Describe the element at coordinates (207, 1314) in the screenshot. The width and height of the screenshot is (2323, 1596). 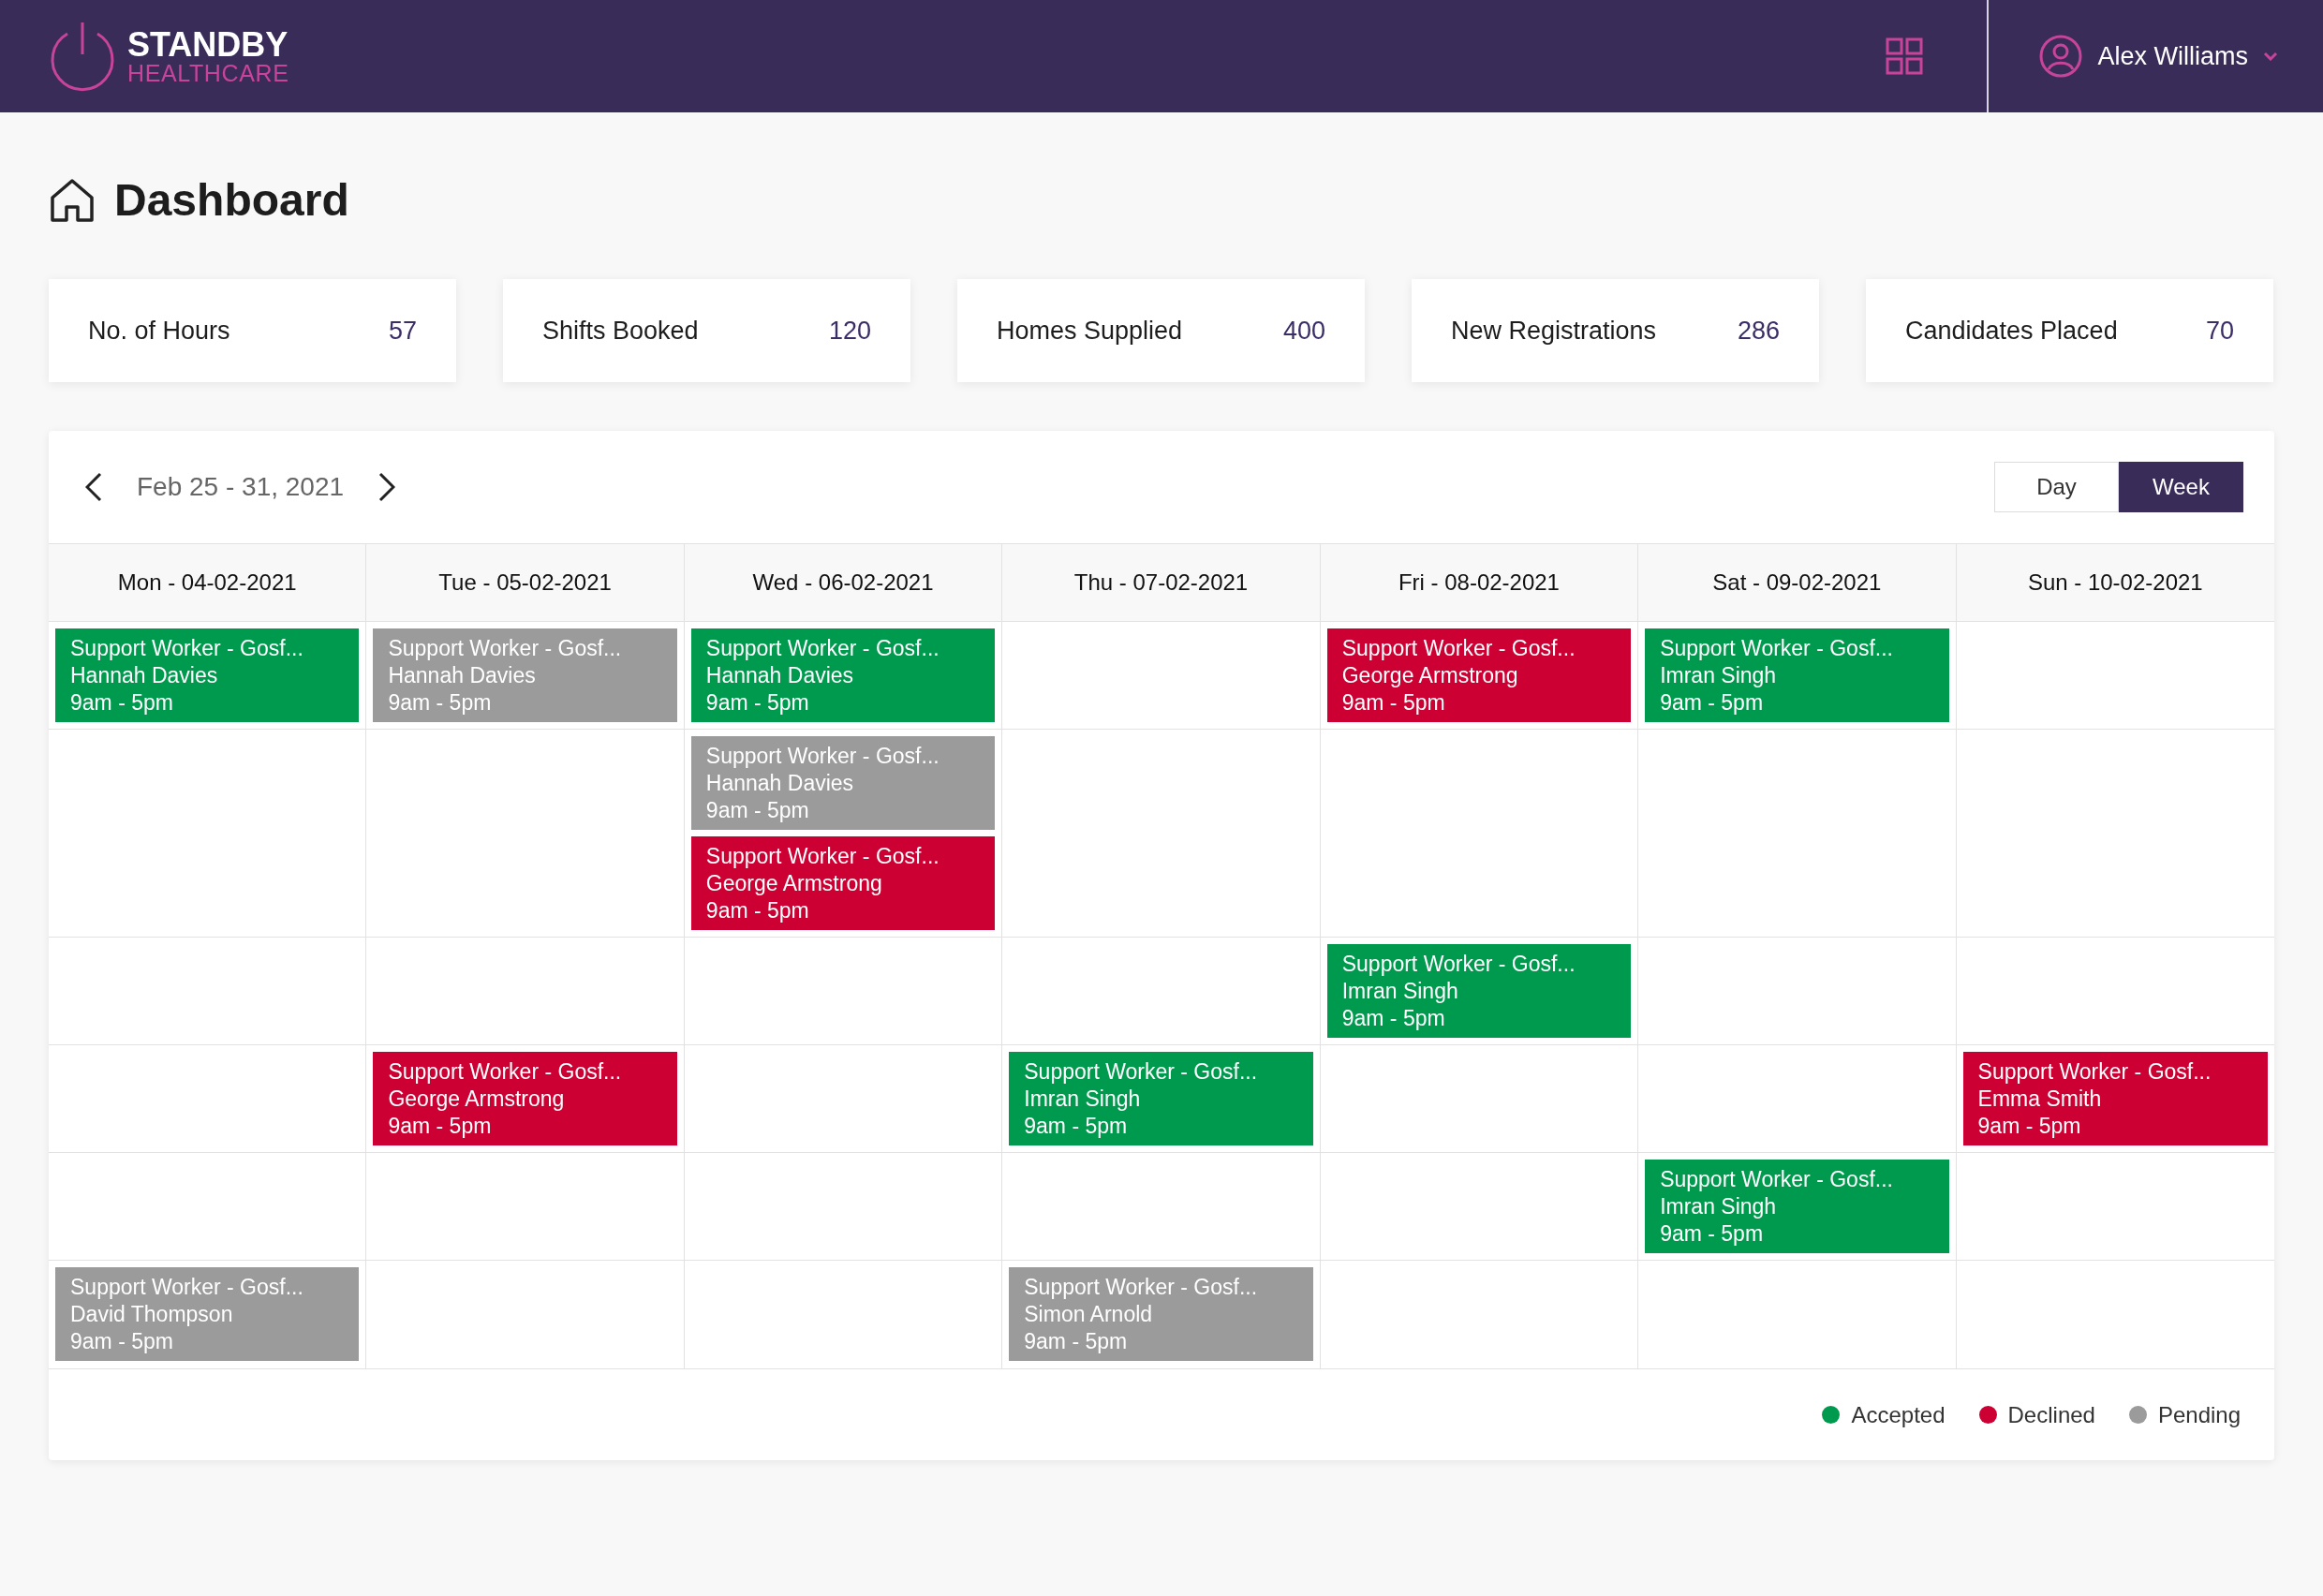
I see `shift-event: Support Worker - Gosf... David Thompson 9am - 5pm` at that location.